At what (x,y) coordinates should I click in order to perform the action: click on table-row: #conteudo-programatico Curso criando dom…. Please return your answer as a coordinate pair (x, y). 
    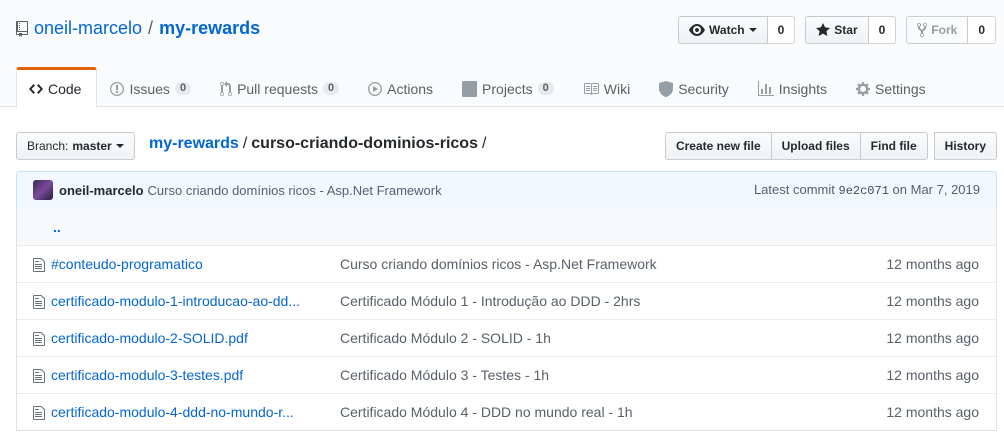
    Looking at the image, I should click on (506, 263).